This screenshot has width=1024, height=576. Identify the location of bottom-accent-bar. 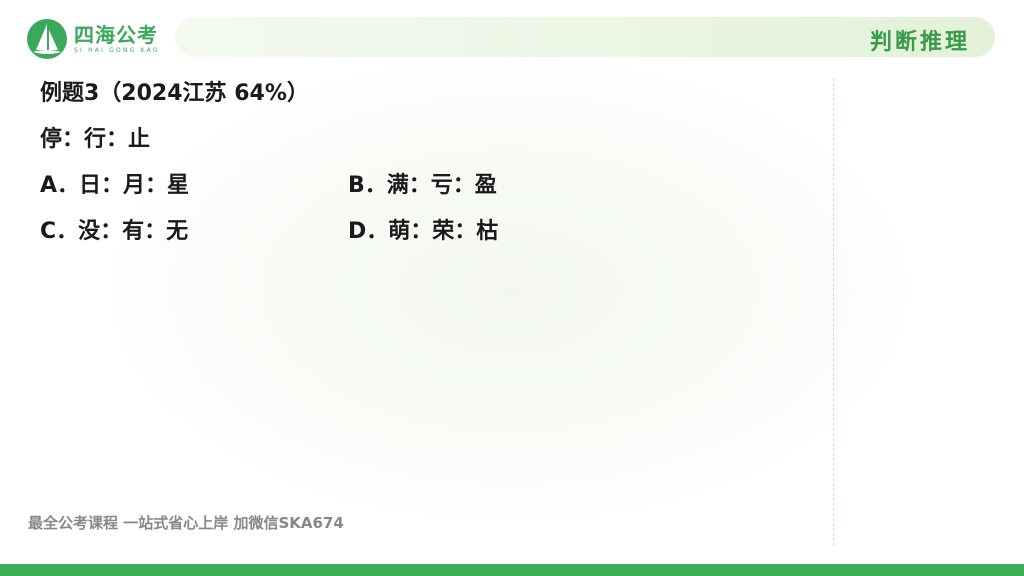
(512, 570).